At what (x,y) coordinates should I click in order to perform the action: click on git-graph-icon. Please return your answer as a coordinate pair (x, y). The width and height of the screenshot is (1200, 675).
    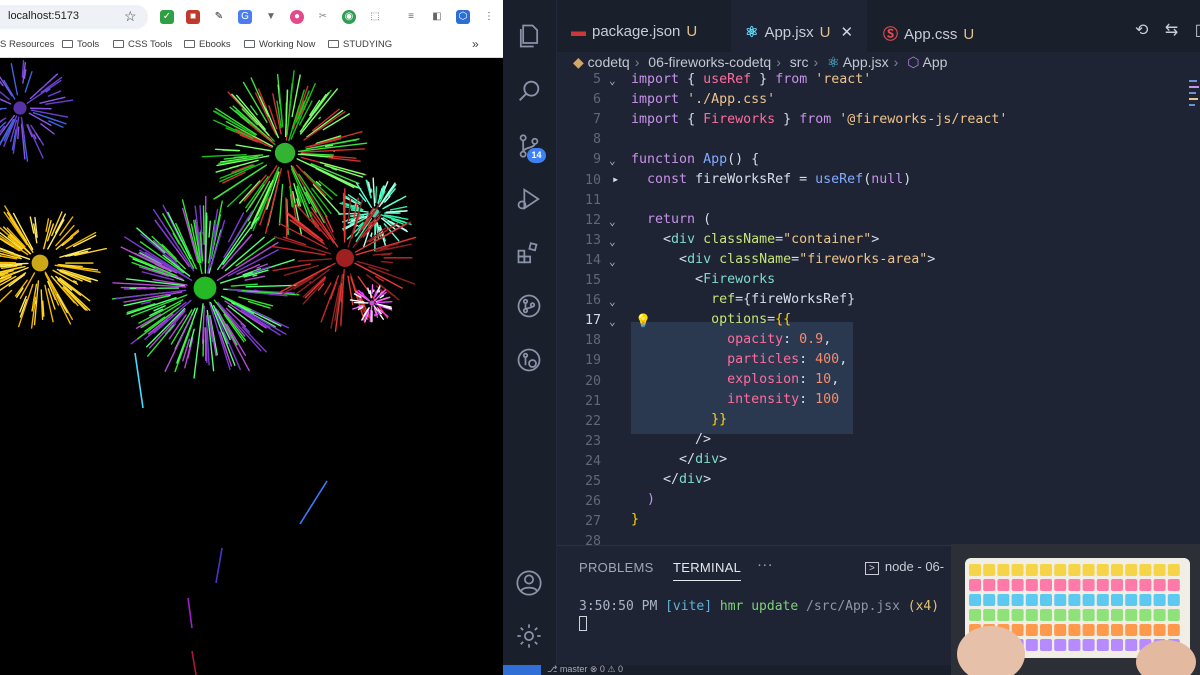
    Looking at the image, I should click on (530, 307).